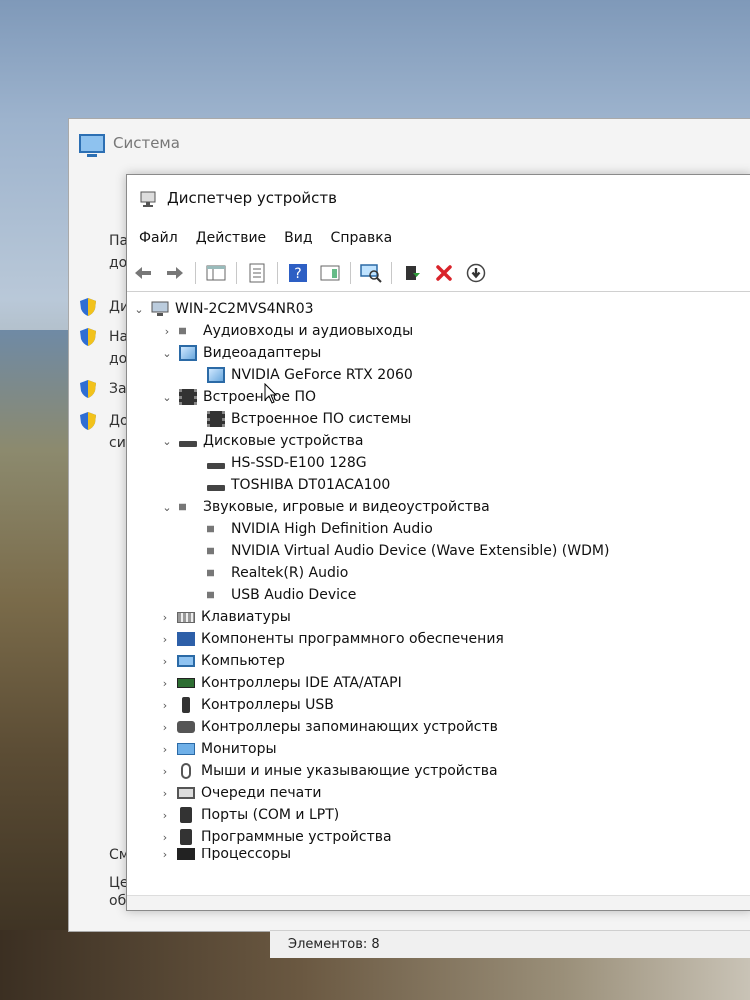 The image size is (750, 1000). Describe the element at coordinates (239, 749) in the screenshot. I see `tree-node-label: Мониторы` at that location.